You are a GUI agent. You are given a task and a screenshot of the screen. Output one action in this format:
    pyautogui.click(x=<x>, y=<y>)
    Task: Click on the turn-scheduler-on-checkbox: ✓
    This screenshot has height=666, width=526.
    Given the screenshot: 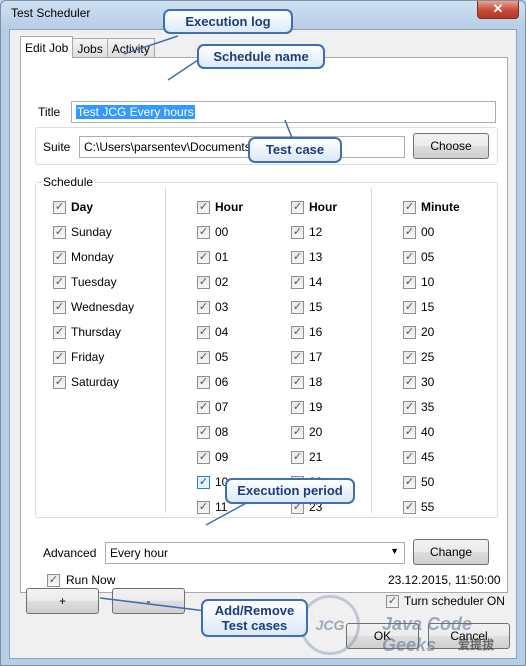 What is the action you would take?
    pyautogui.click(x=392, y=601)
    